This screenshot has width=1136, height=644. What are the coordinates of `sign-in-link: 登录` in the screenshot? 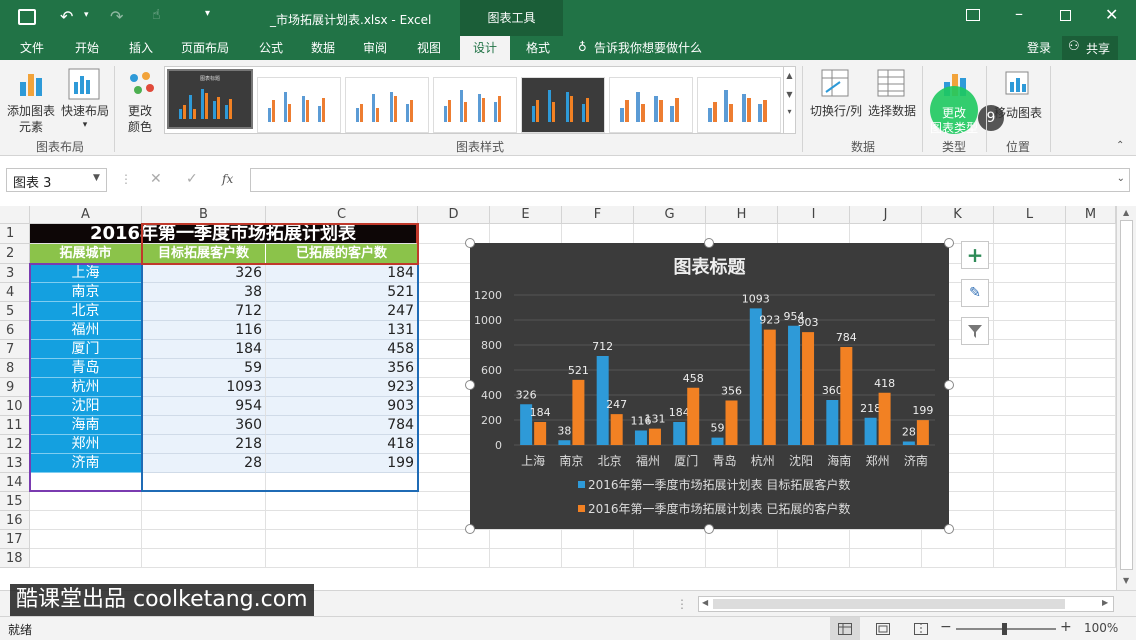 It's located at (1039, 48).